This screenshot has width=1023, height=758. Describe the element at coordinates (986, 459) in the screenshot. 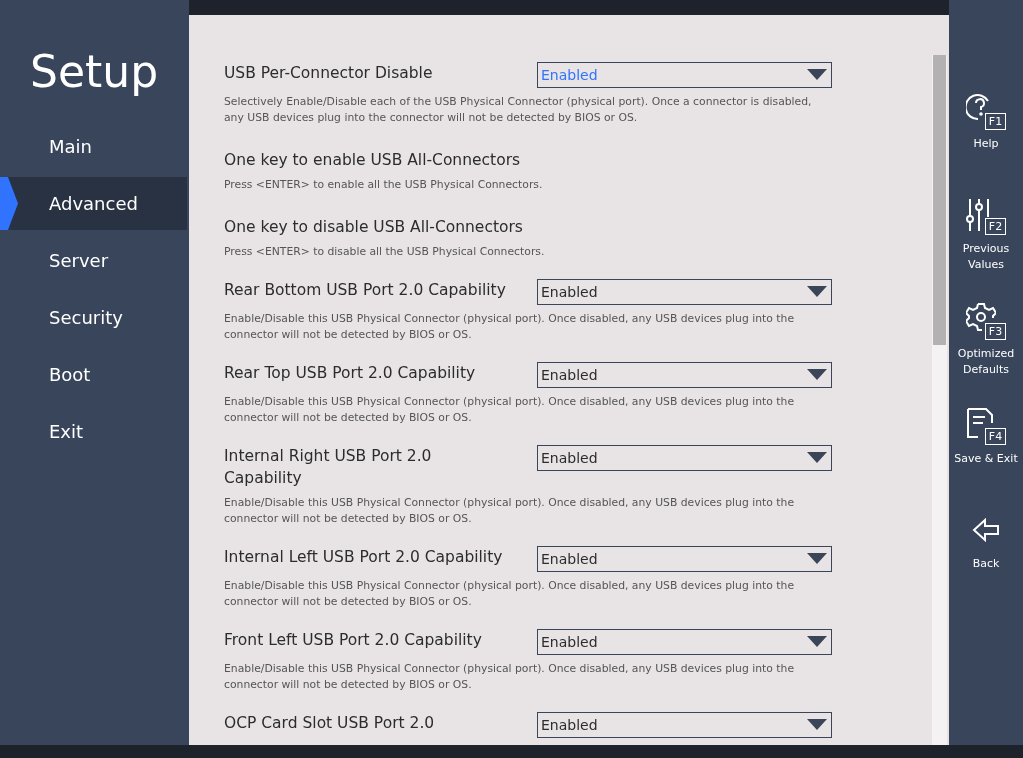

I see `function-key-button: F4 Save & Exit` at that location.